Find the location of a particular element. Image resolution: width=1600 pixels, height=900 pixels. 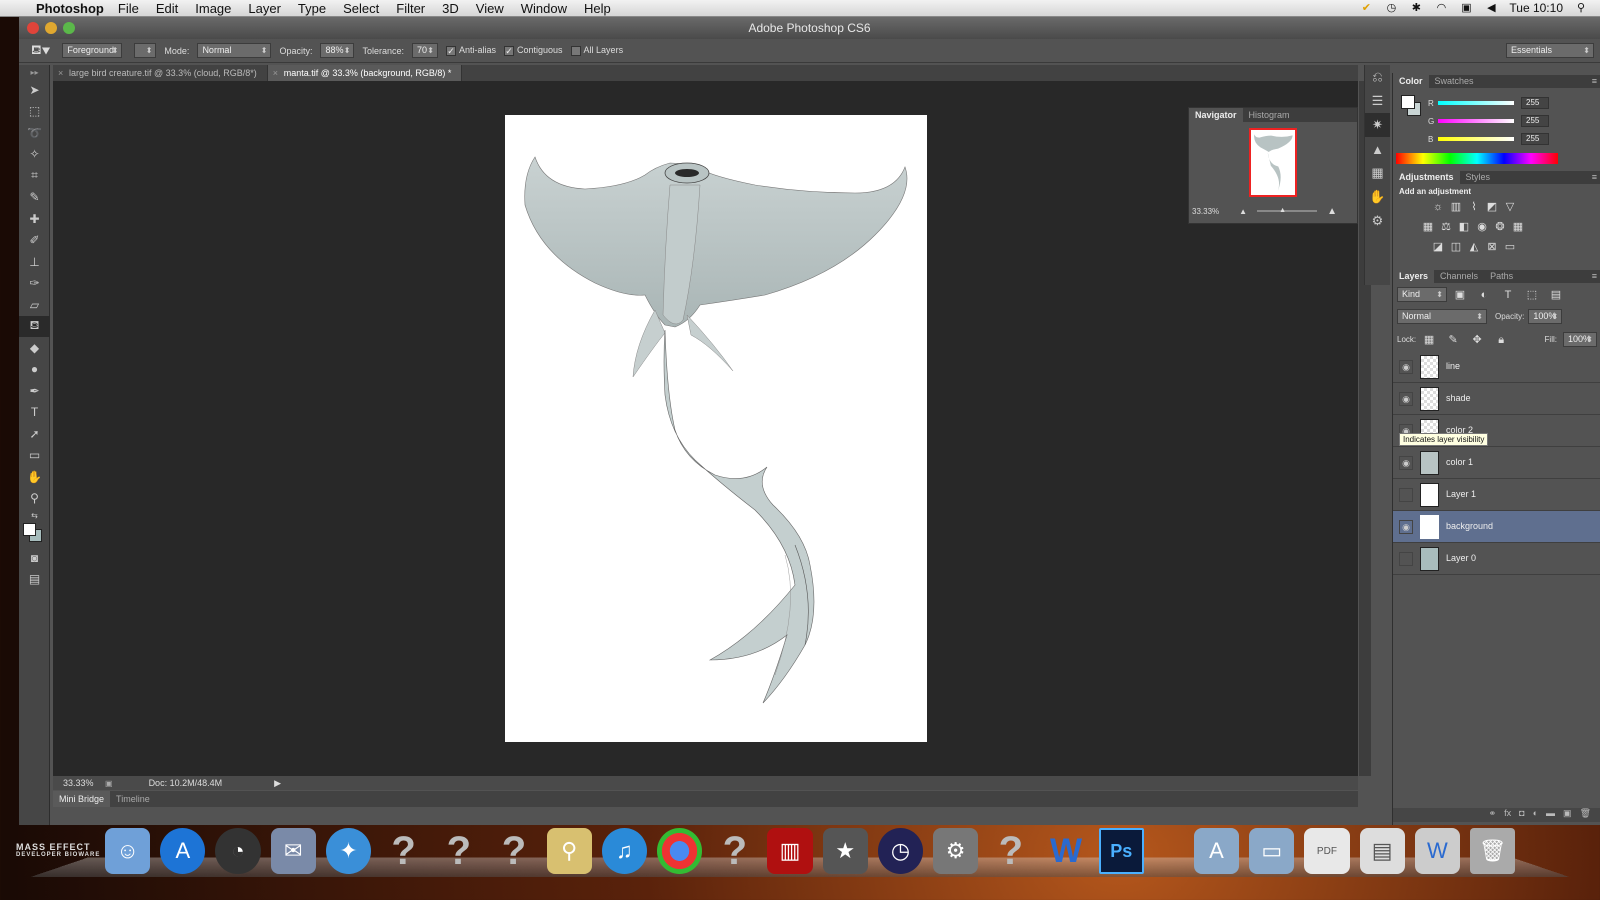

preview-icon: ⚲ is located at coordinates (569, 851).